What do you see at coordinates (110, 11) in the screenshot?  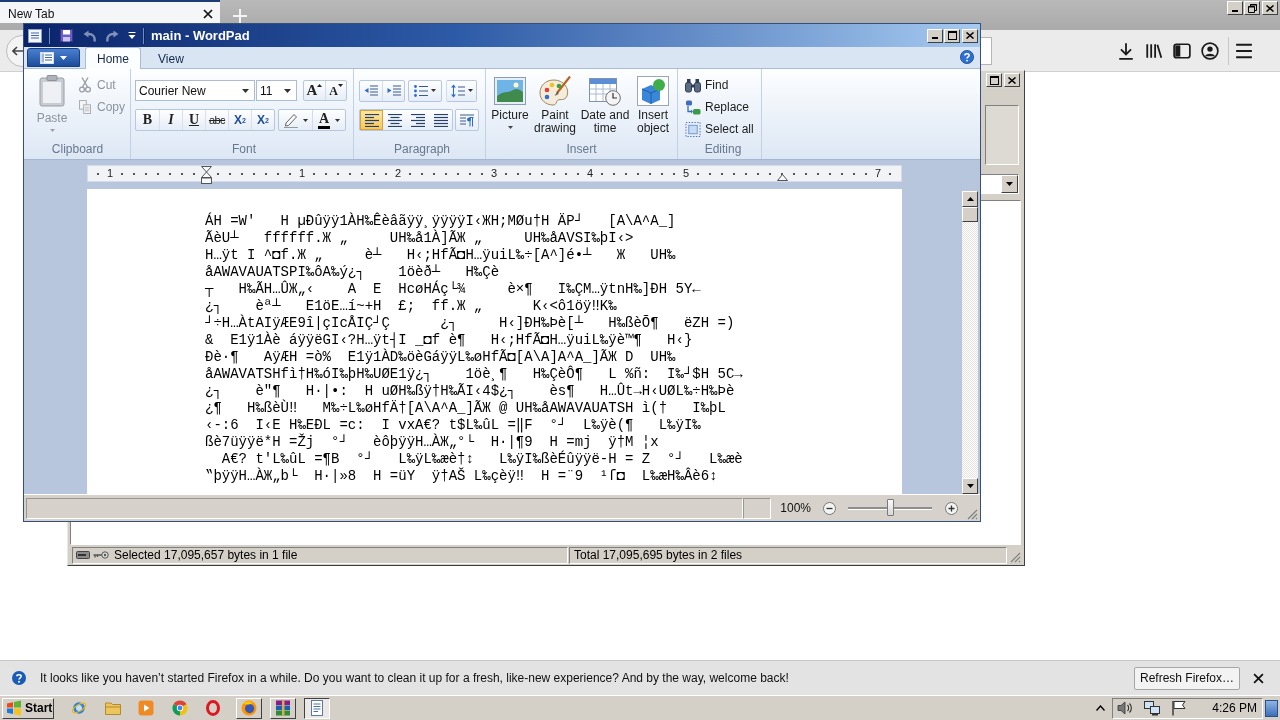 I see `browser-tab: New Tab` at bounding box center [110, 11].